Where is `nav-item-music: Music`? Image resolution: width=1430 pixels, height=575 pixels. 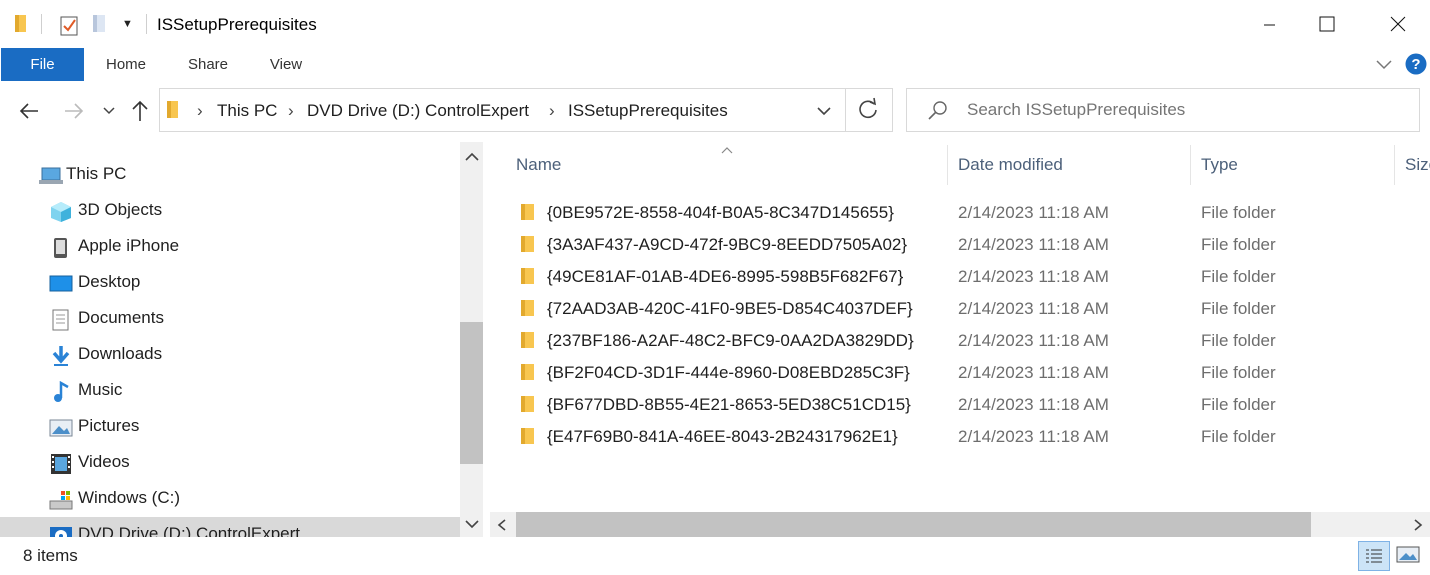 nav-item-music: Music is located at coordinates (230, 391).